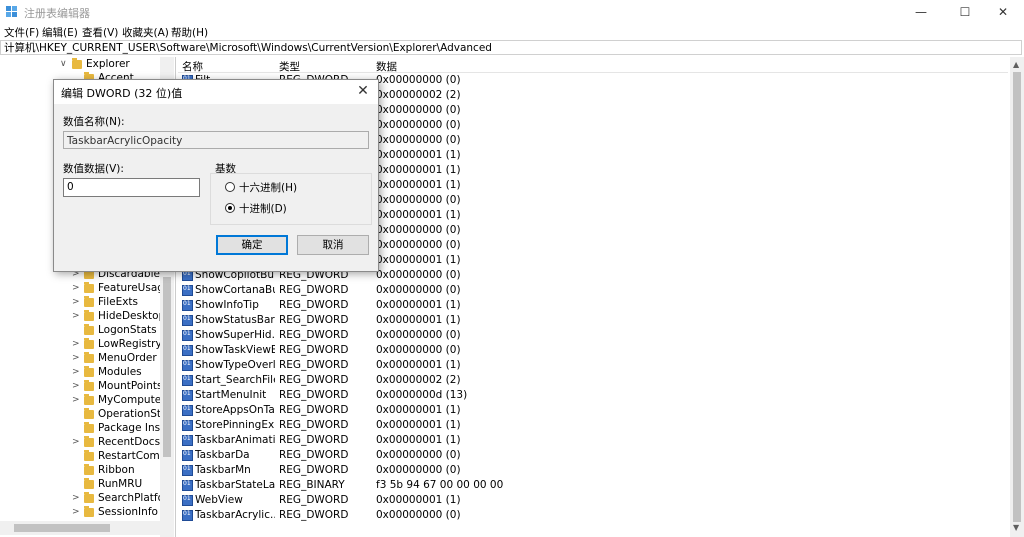 This screenshot has height=537, width=1024. Describe the element at coordinates (130, 344) in the screenshot. I see `tree-item-label: LowRegistry` at that location.